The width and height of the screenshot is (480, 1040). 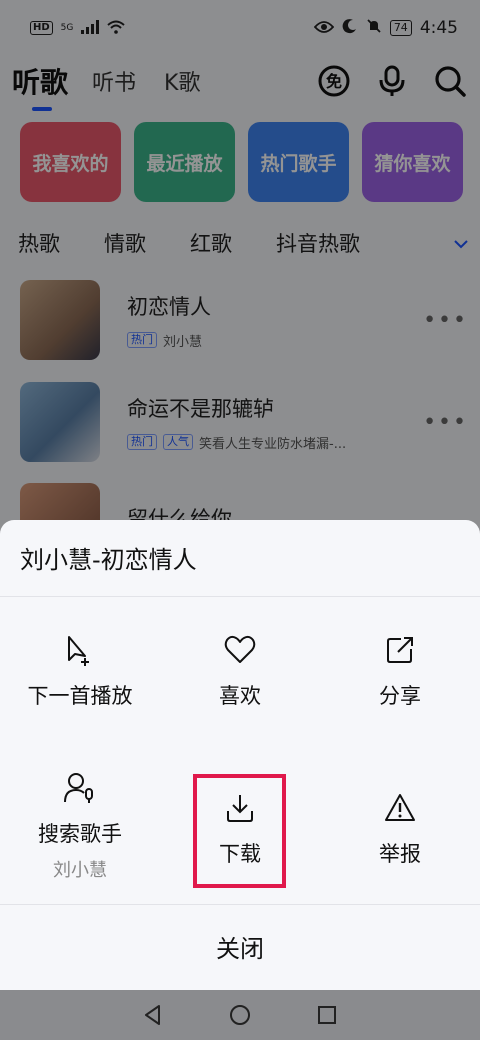 I want to click on report-label: 举报, so click(x=400, y=854).